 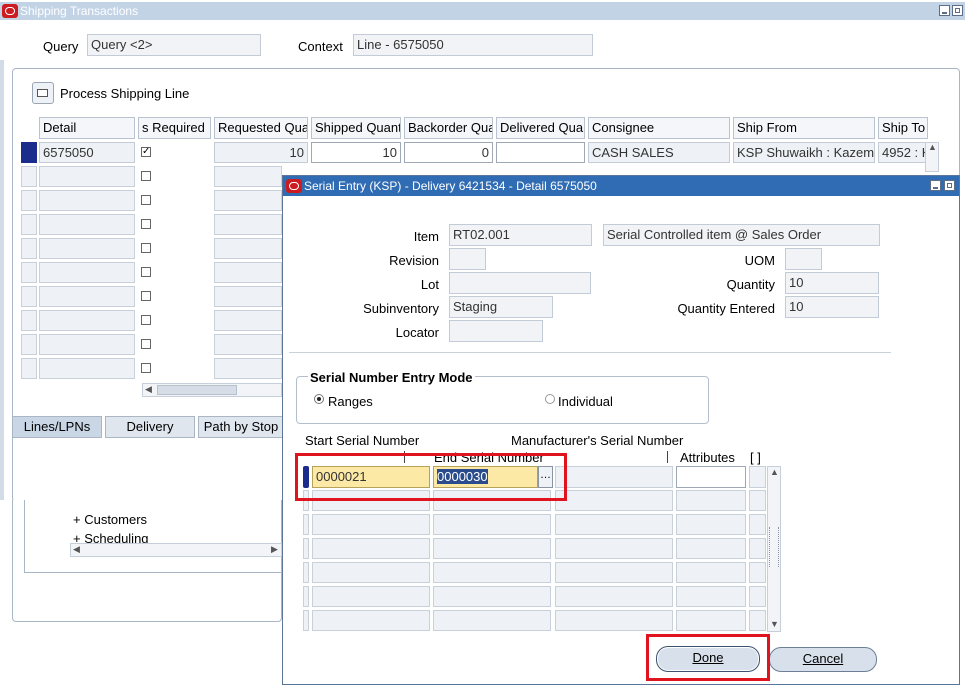 I want to click on quantity-field: 10, so click(x=832, y=283).